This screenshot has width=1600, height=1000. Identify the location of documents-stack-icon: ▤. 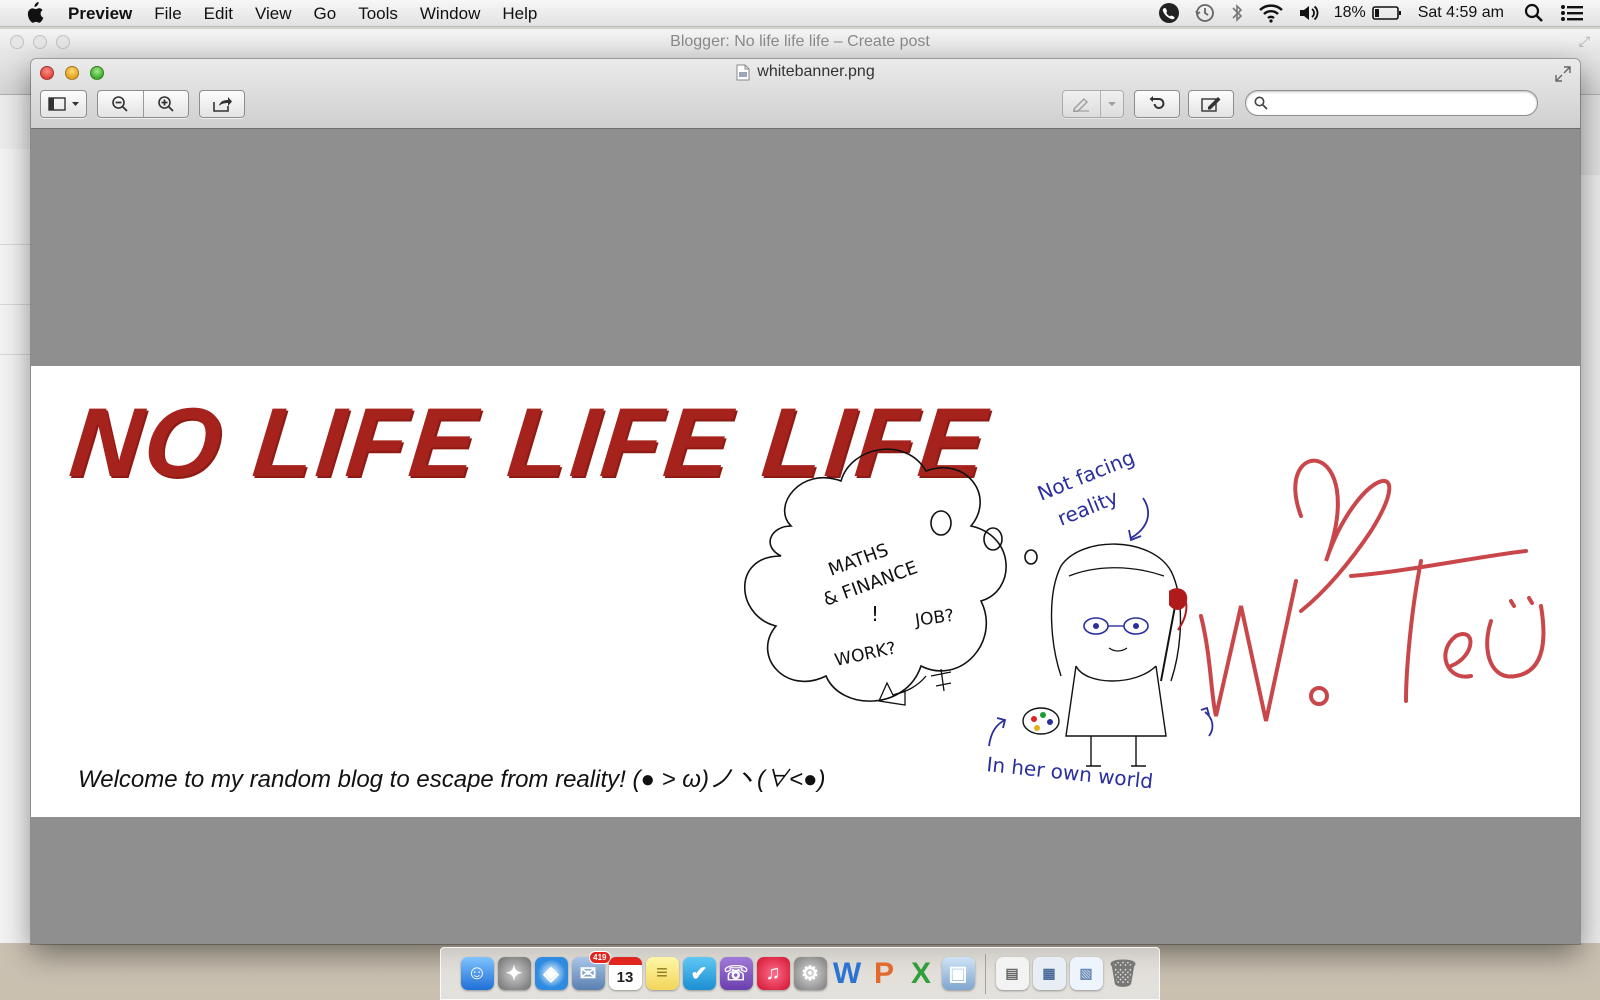
(1012, 973).